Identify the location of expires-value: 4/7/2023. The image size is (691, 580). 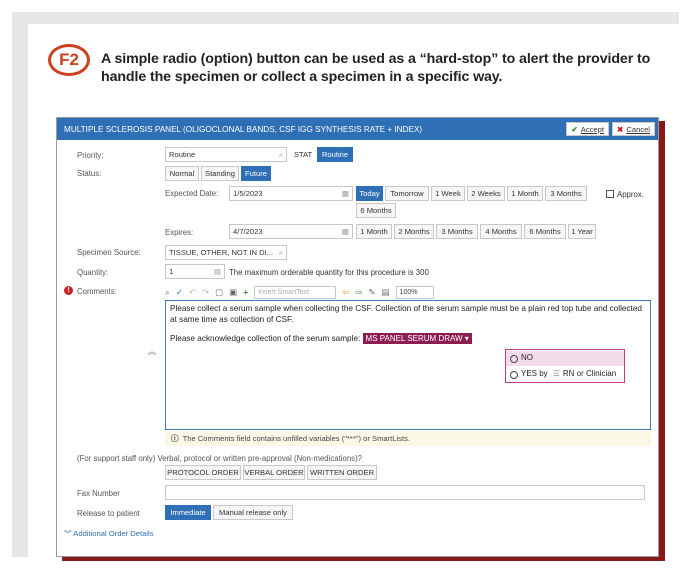
(248, 231).